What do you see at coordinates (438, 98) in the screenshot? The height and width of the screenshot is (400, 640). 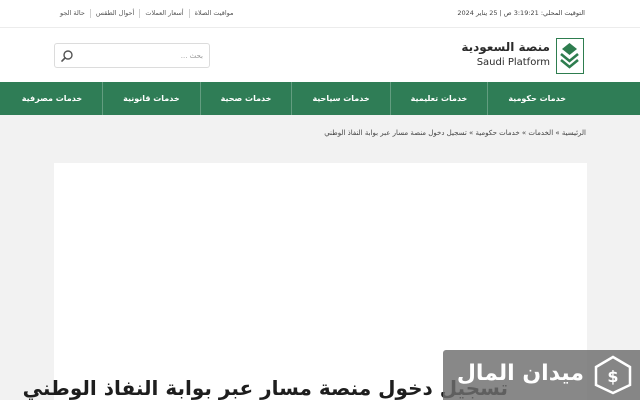 I see `nav-item-education-services: خدمات تعليمية` at bounding box center [438, 98].